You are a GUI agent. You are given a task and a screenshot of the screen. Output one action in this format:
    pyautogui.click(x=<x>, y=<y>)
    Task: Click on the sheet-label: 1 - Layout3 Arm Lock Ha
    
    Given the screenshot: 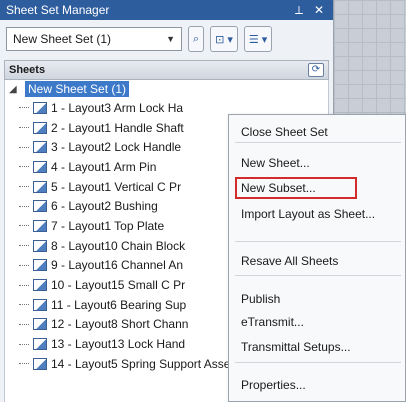 What is the action you would take?
    pyautogui.click(x=117, y=107)
    